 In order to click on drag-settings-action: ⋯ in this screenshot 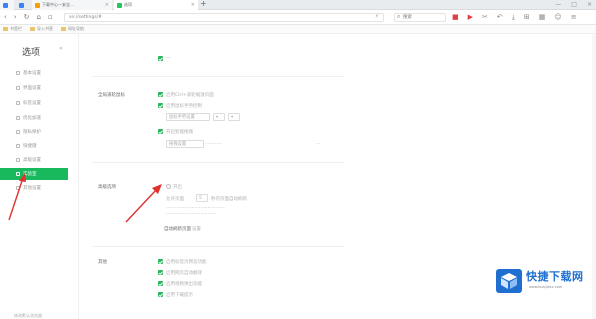, I will do `click(318, 144)`.